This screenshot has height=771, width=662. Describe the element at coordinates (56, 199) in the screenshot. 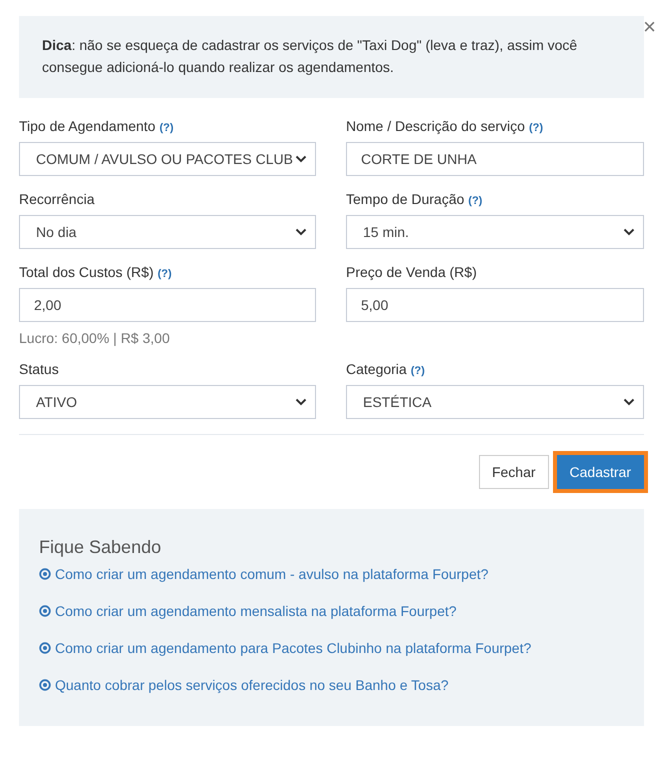

I see `field-label: Recorrência` at that location.